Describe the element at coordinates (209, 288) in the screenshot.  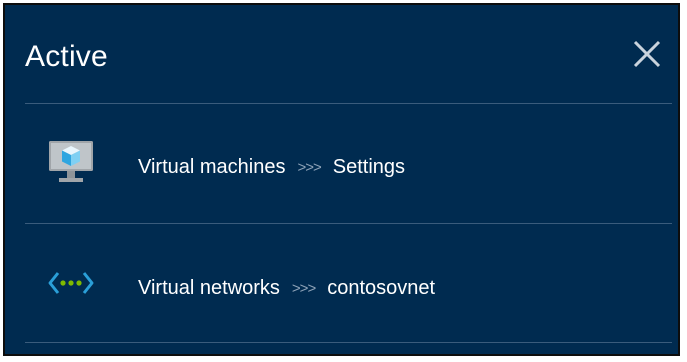
I see `breadcrumb-parent: Virtual networks` at that location.